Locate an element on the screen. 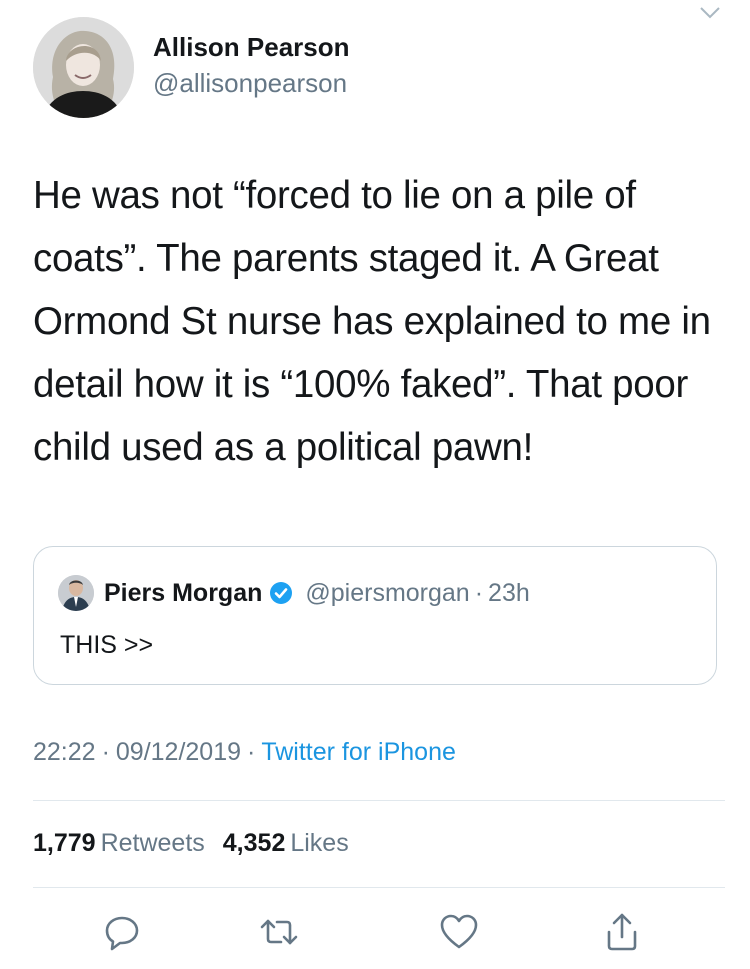 Image resolution: width=750 pixels, height=969 pixels. retweets-count: 1,779 is located at coordinates (64, 843).